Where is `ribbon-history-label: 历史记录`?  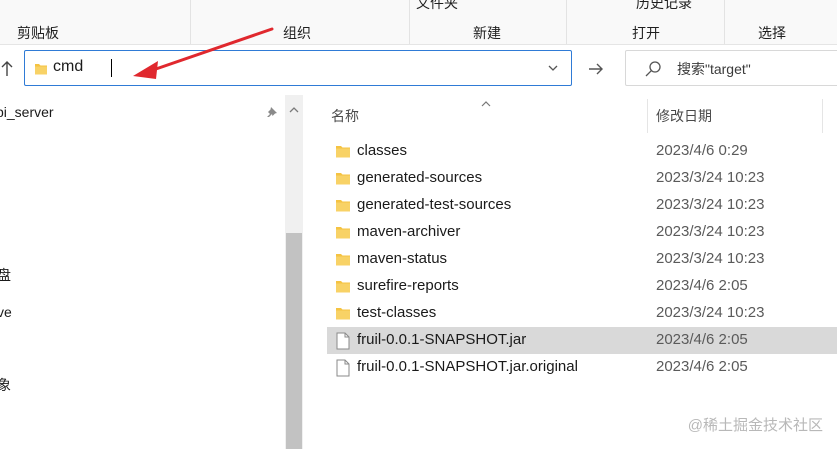 ribbon-history-label: 历史记录 is located at coordinates (664, 6).